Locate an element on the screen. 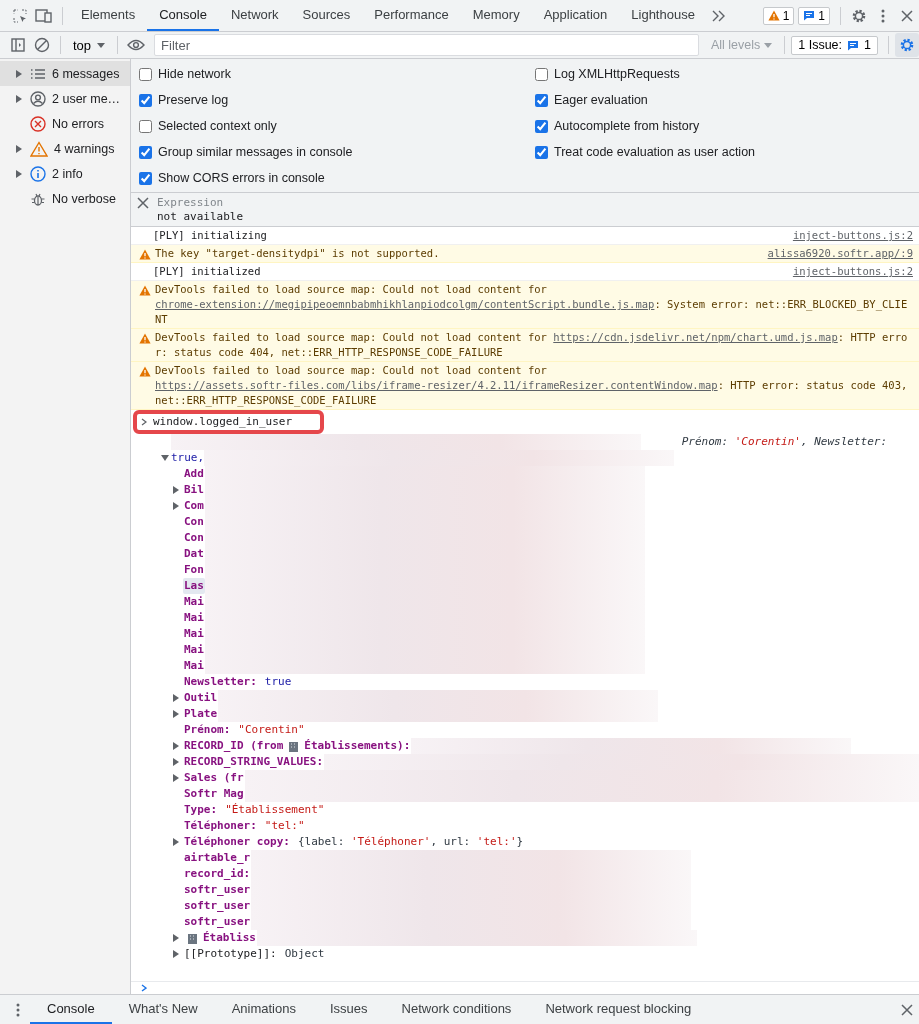  checkbox-label: Treat code evaluation as user action is located at coordinates (655, 152).